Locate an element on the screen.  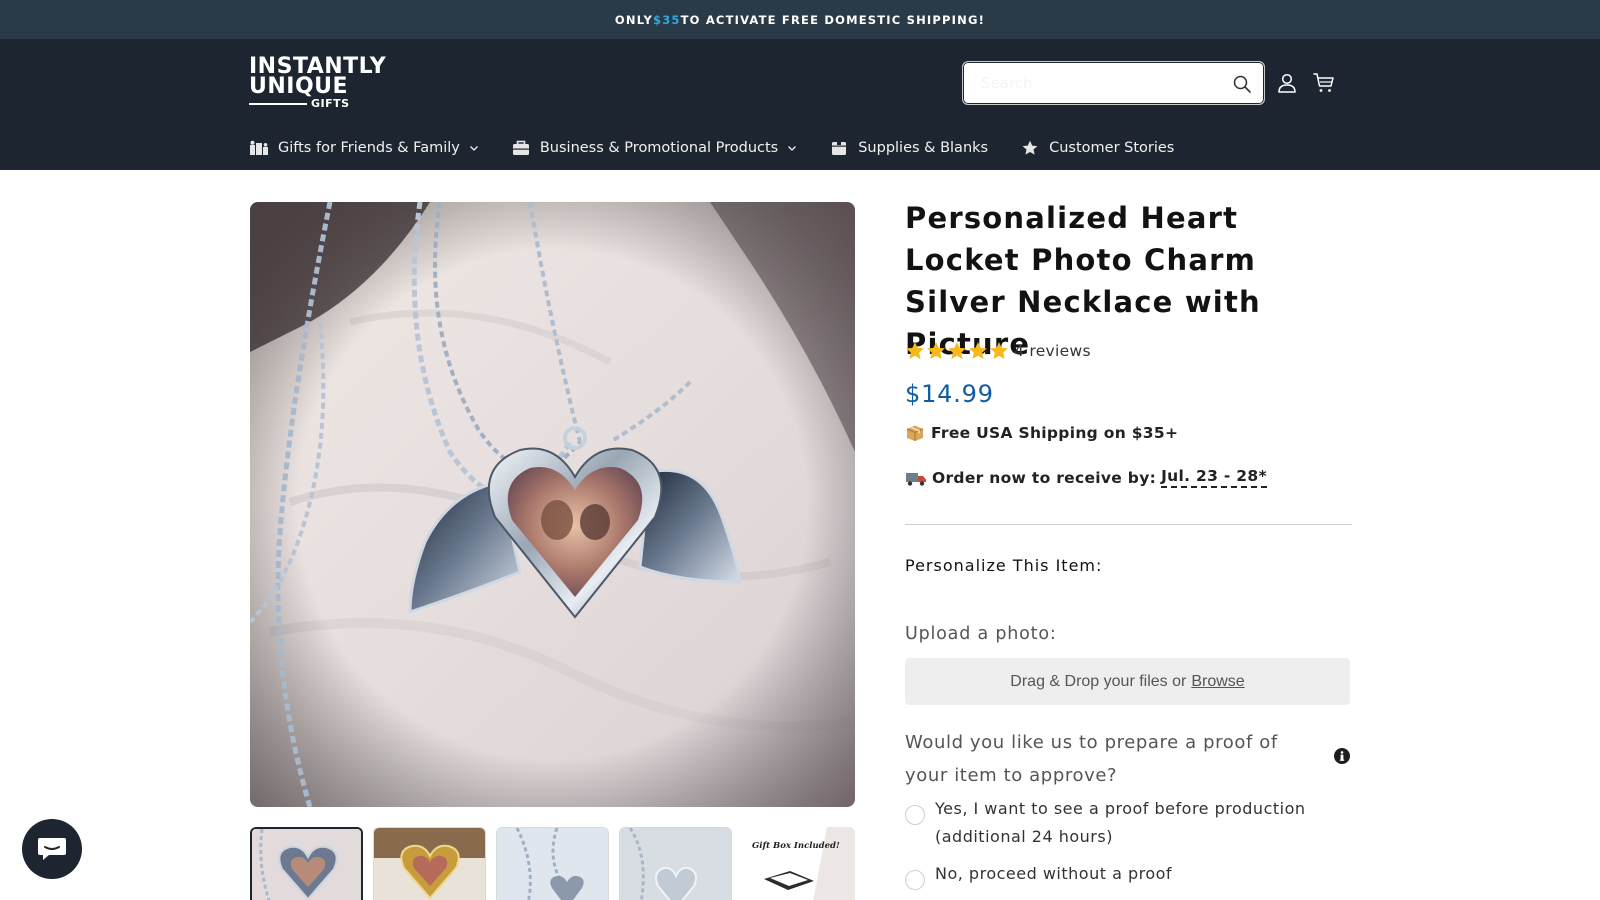
logo-line-2: UNIQUE is located at coordinates (299, 86).